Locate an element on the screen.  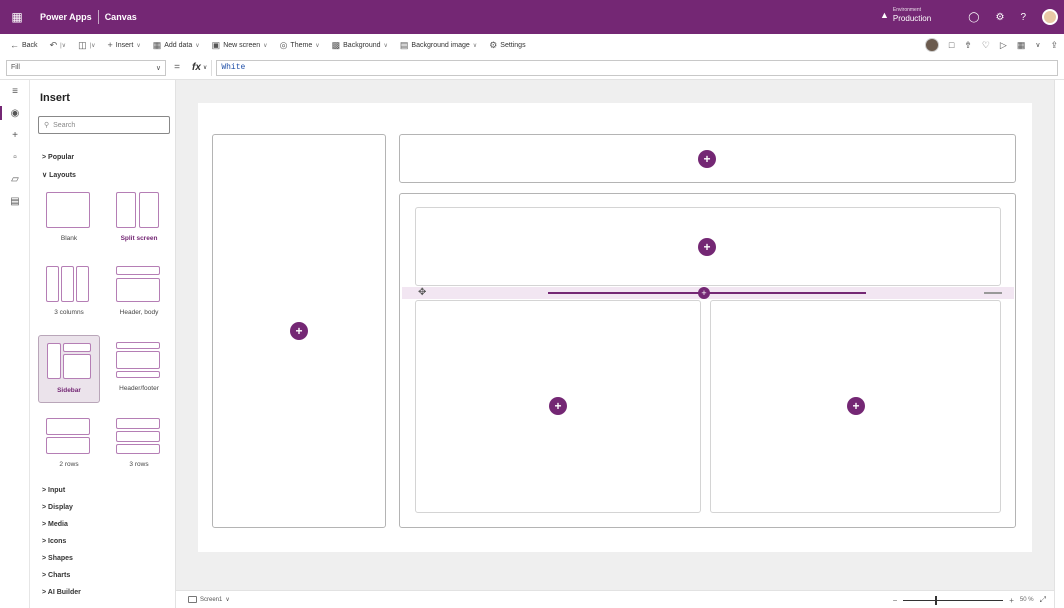
layout-header-footer: Header/footer is located at coordinates (139, 368).